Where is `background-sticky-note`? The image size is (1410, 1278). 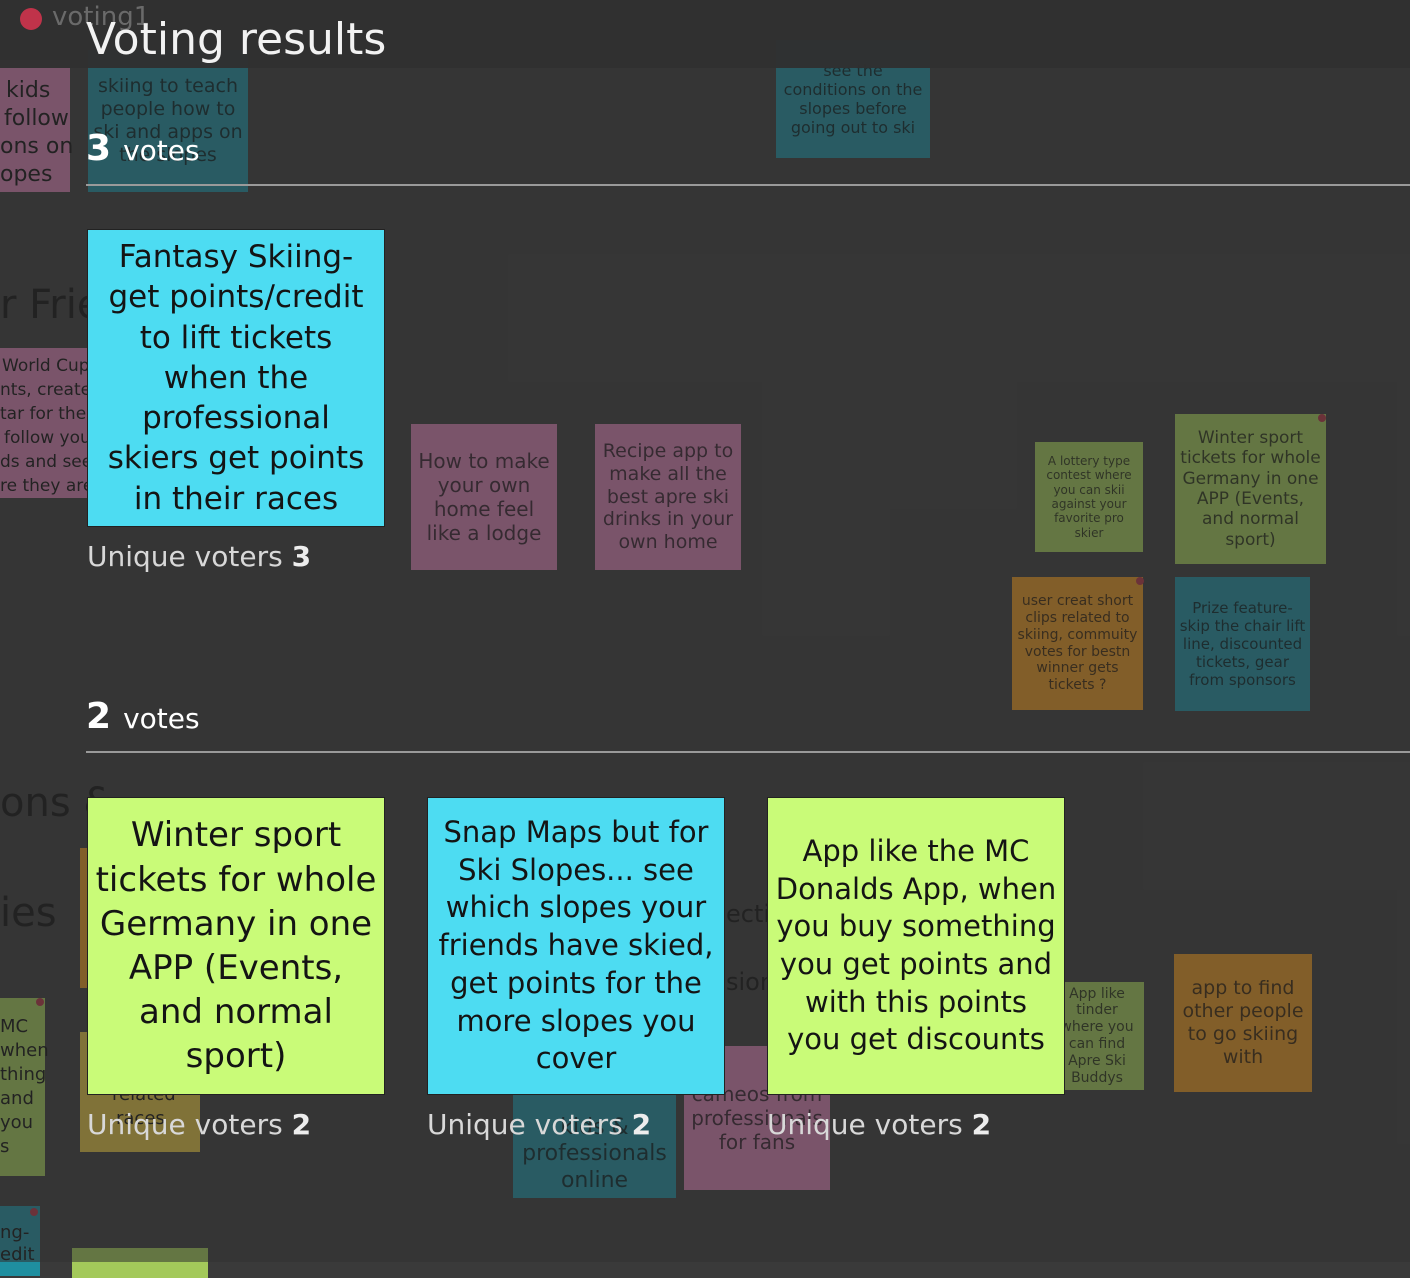
background-sticky-note is located at coordinates (140, 1263).